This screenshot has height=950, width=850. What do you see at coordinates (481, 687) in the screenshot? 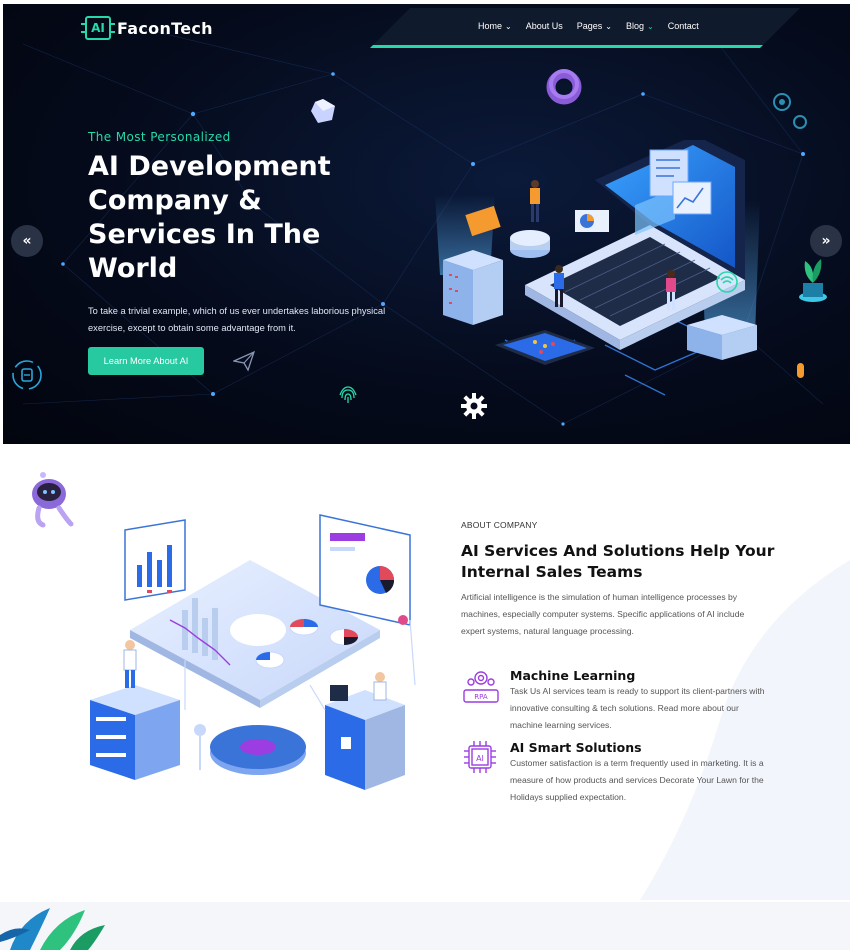
I see `gear-rpa-icon: RPA` at bounding box center [481, 687].